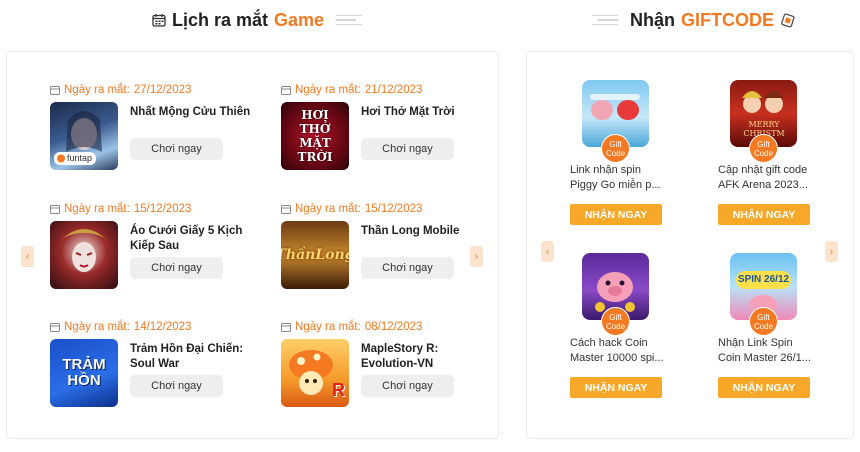  I want to click on thumbnail-title: ThầnLong, so click(315, 255).